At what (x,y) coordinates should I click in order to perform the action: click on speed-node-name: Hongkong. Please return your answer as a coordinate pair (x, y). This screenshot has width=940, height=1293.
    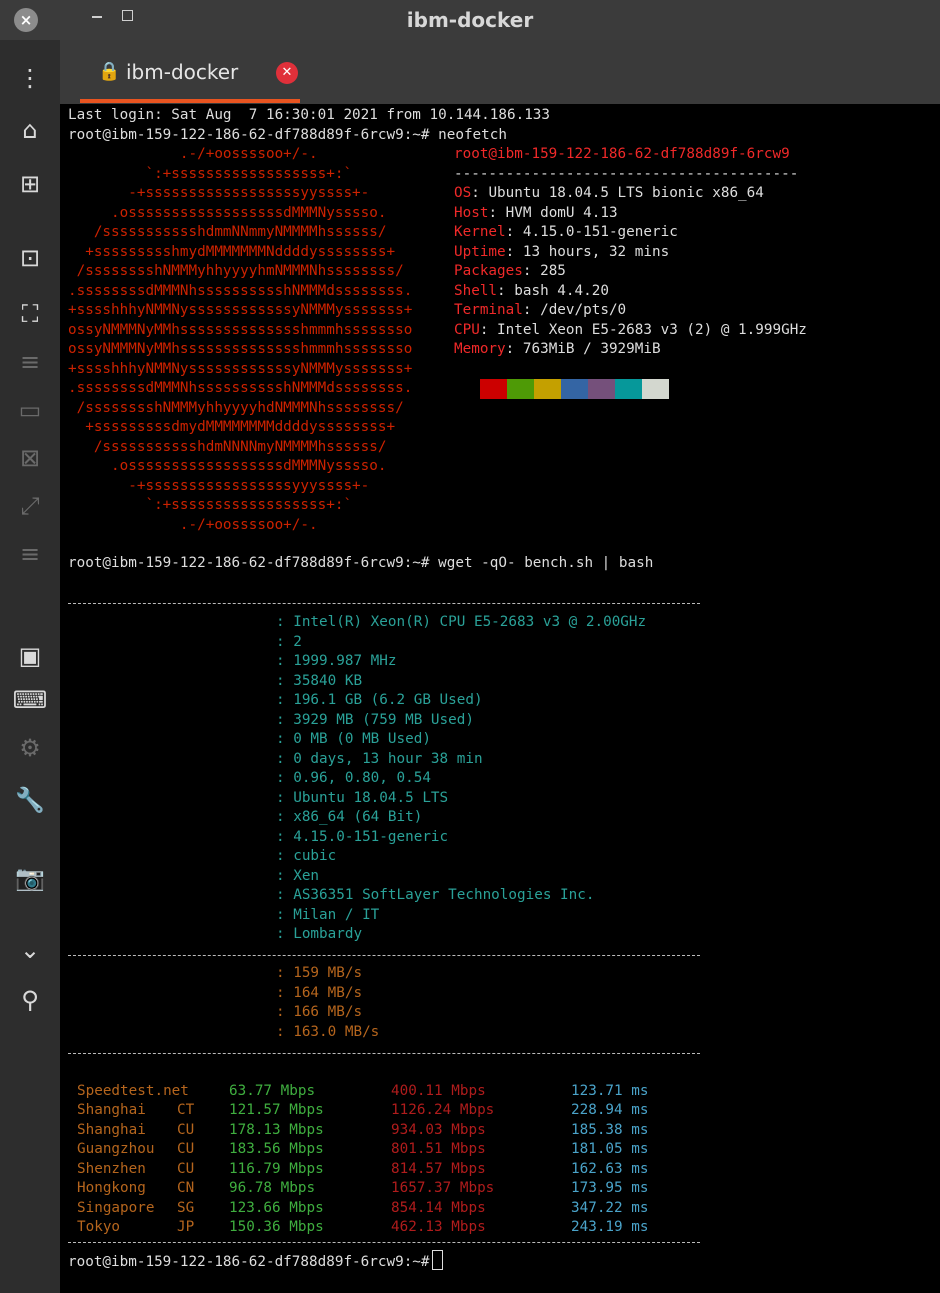
    Looking at the image, I should click on (111, 1188).